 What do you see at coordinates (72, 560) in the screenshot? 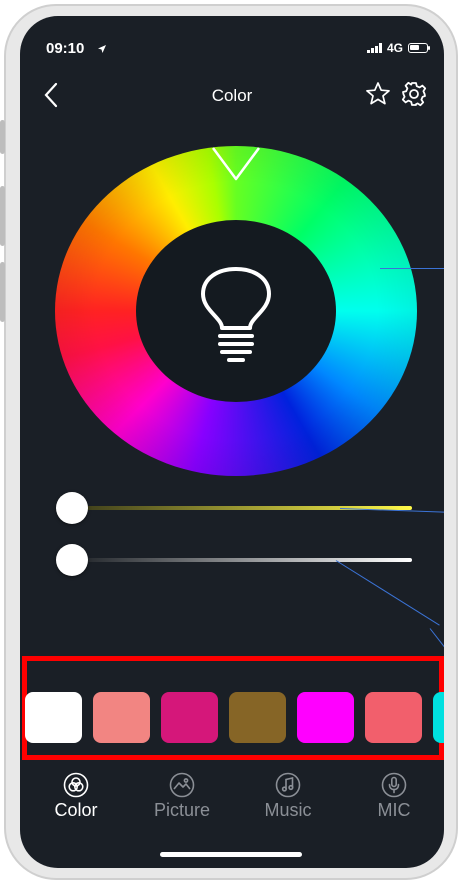
I see `saturation-knob` at bounding box center [72, 560].